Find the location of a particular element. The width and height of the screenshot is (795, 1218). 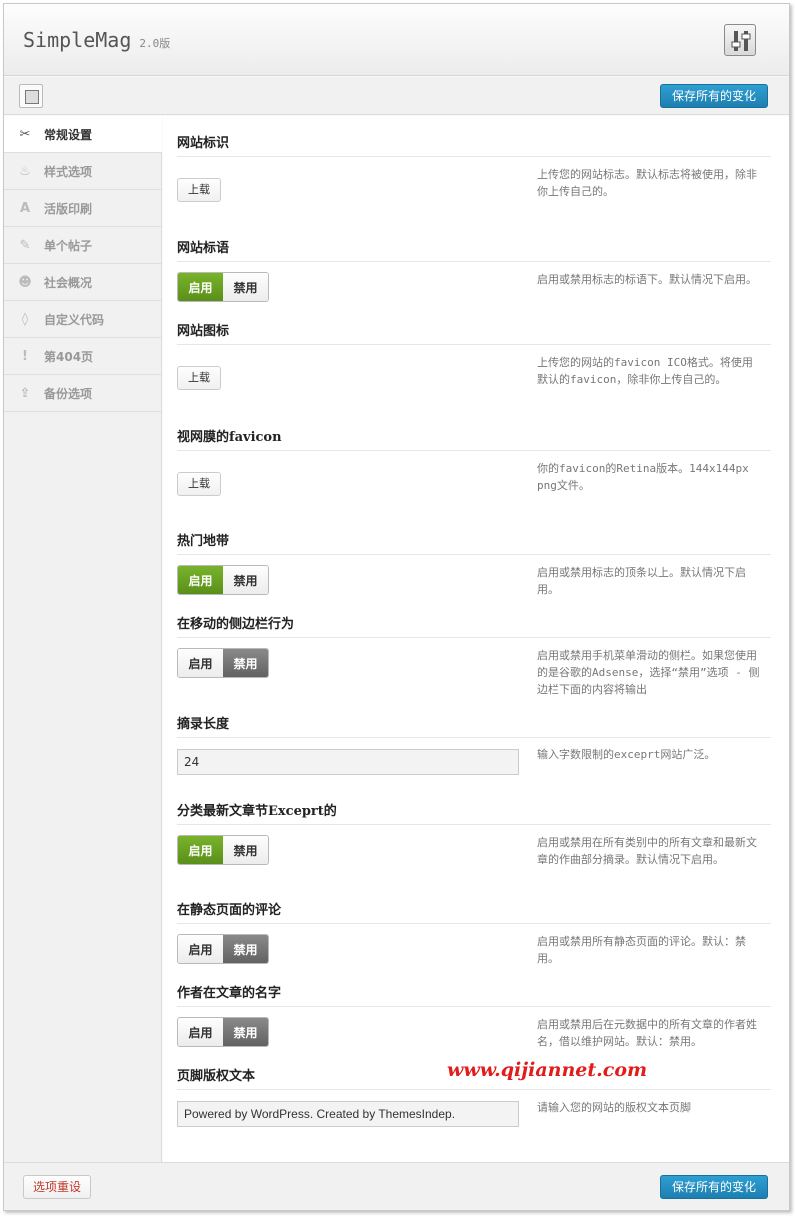

sidebar-item-single-post: ✎ 单个帖子 is located at coordinates (82, 245).